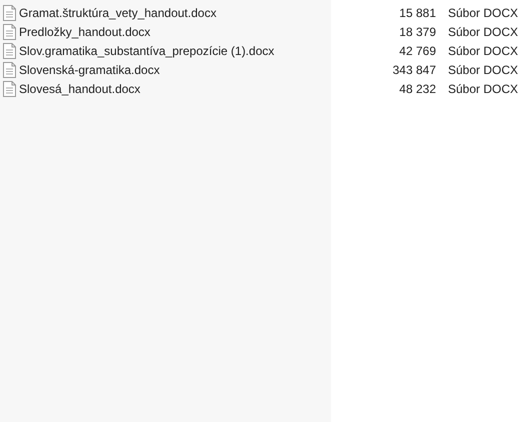  What do you see at coordinates (84, 31) in the screenshot?
I see `file-name: Predložky_handout.docx` at bounding box center [84, 31].